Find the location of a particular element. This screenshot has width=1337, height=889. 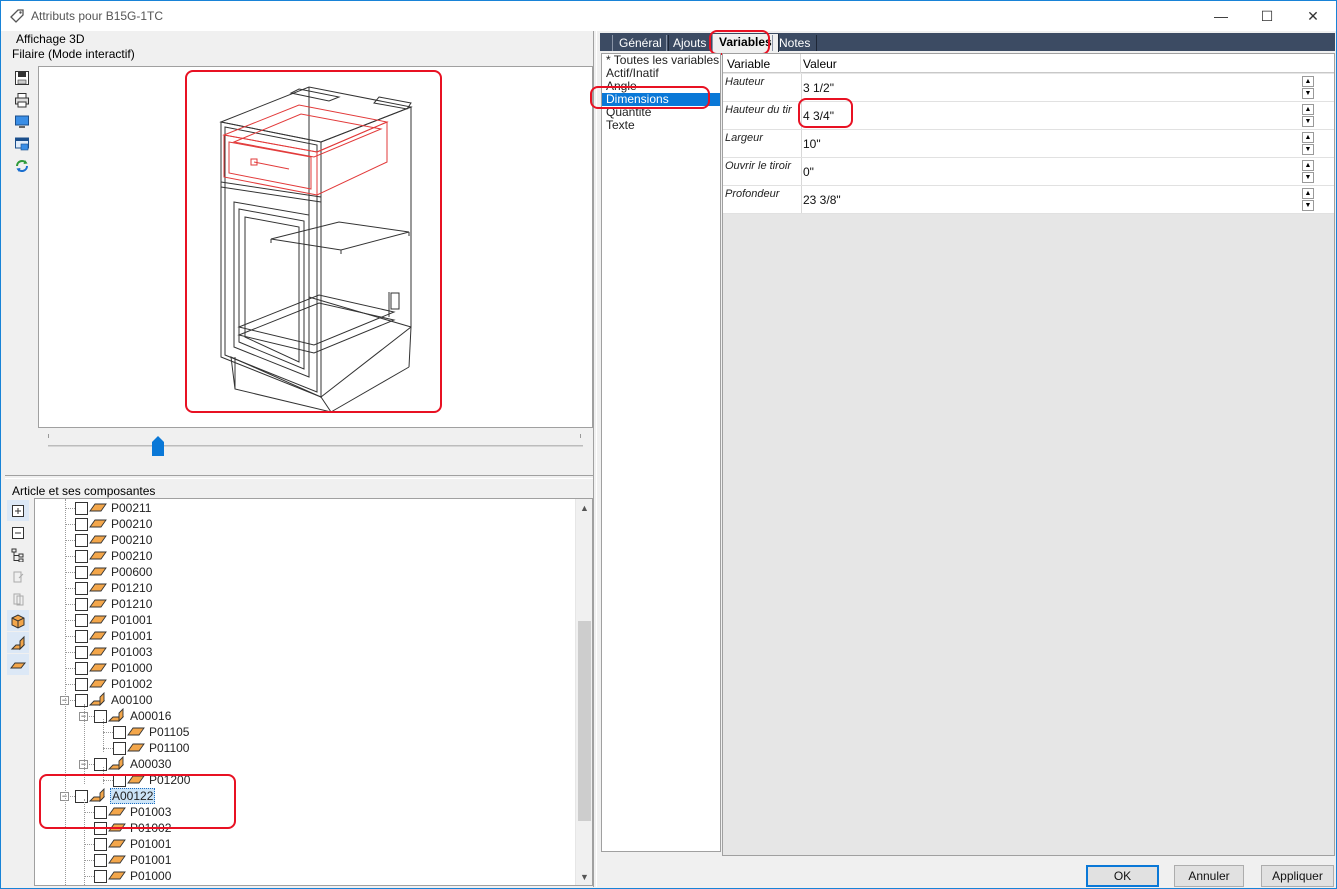

scroll-thumb is located at coordinates (584, 721).